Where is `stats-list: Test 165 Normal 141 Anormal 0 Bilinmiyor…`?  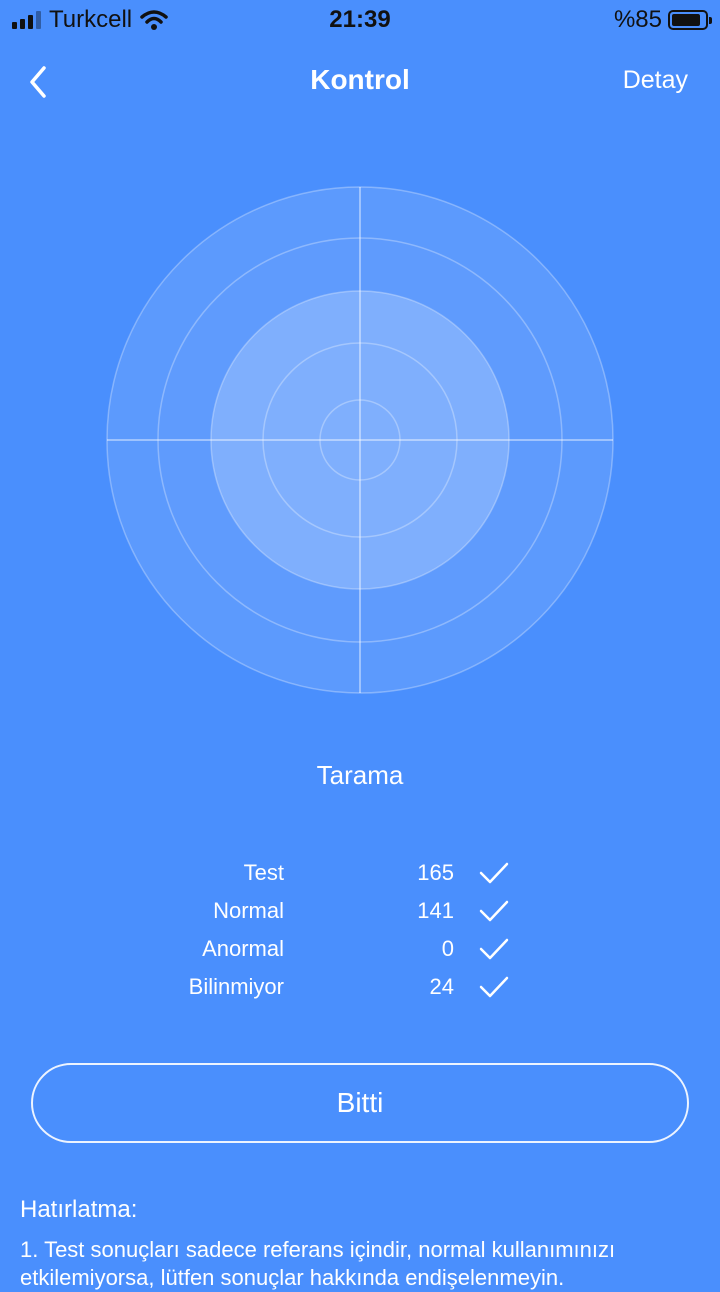
stats-list: Test 165 Normal 141 Anormal 0 Bilinmiyor… is located at coordinates (360, 932).